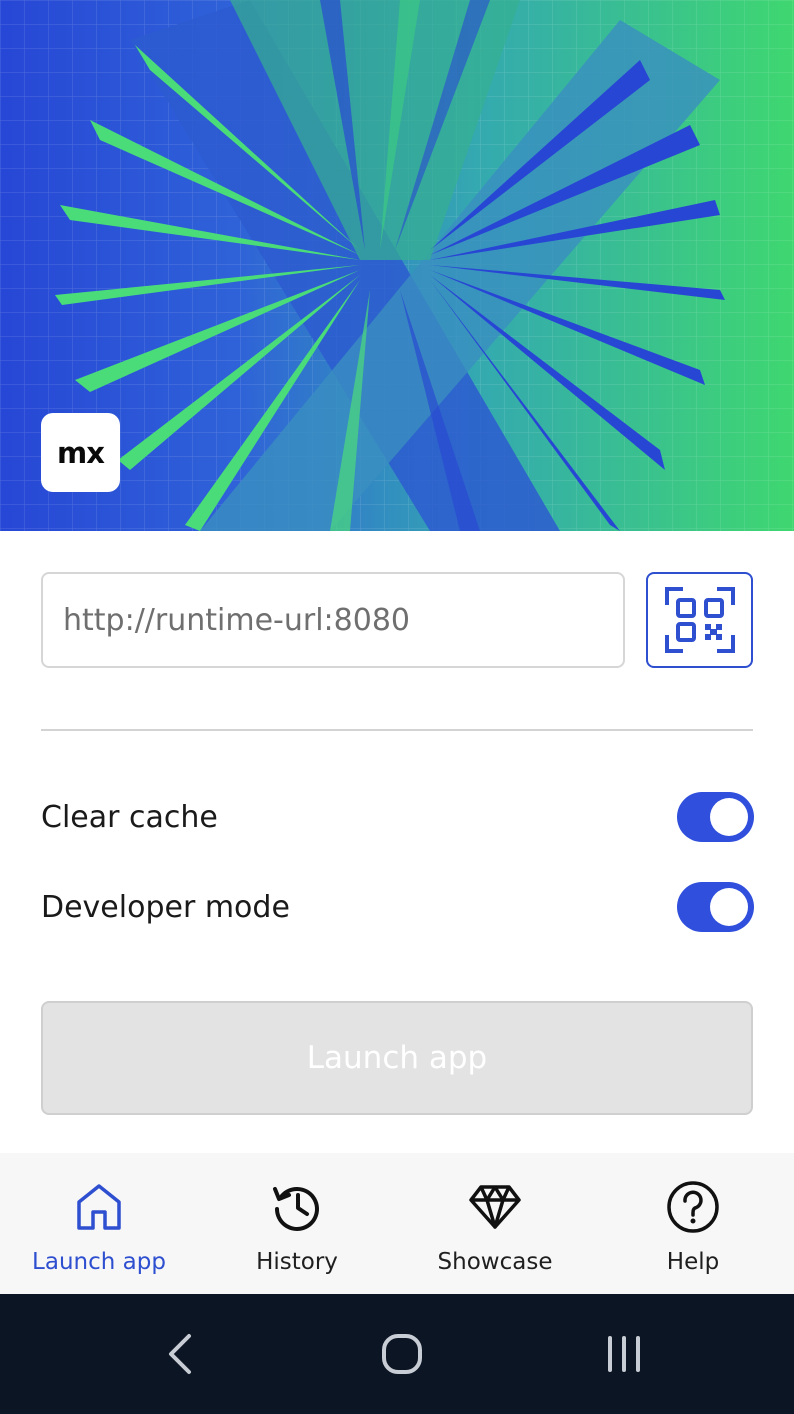 The height and width of the screenshot is (1414, 794). What do you see at coordinates (180, 1354) in the screenshot?
I see `back-icon` at bounding box center [180, 1354].